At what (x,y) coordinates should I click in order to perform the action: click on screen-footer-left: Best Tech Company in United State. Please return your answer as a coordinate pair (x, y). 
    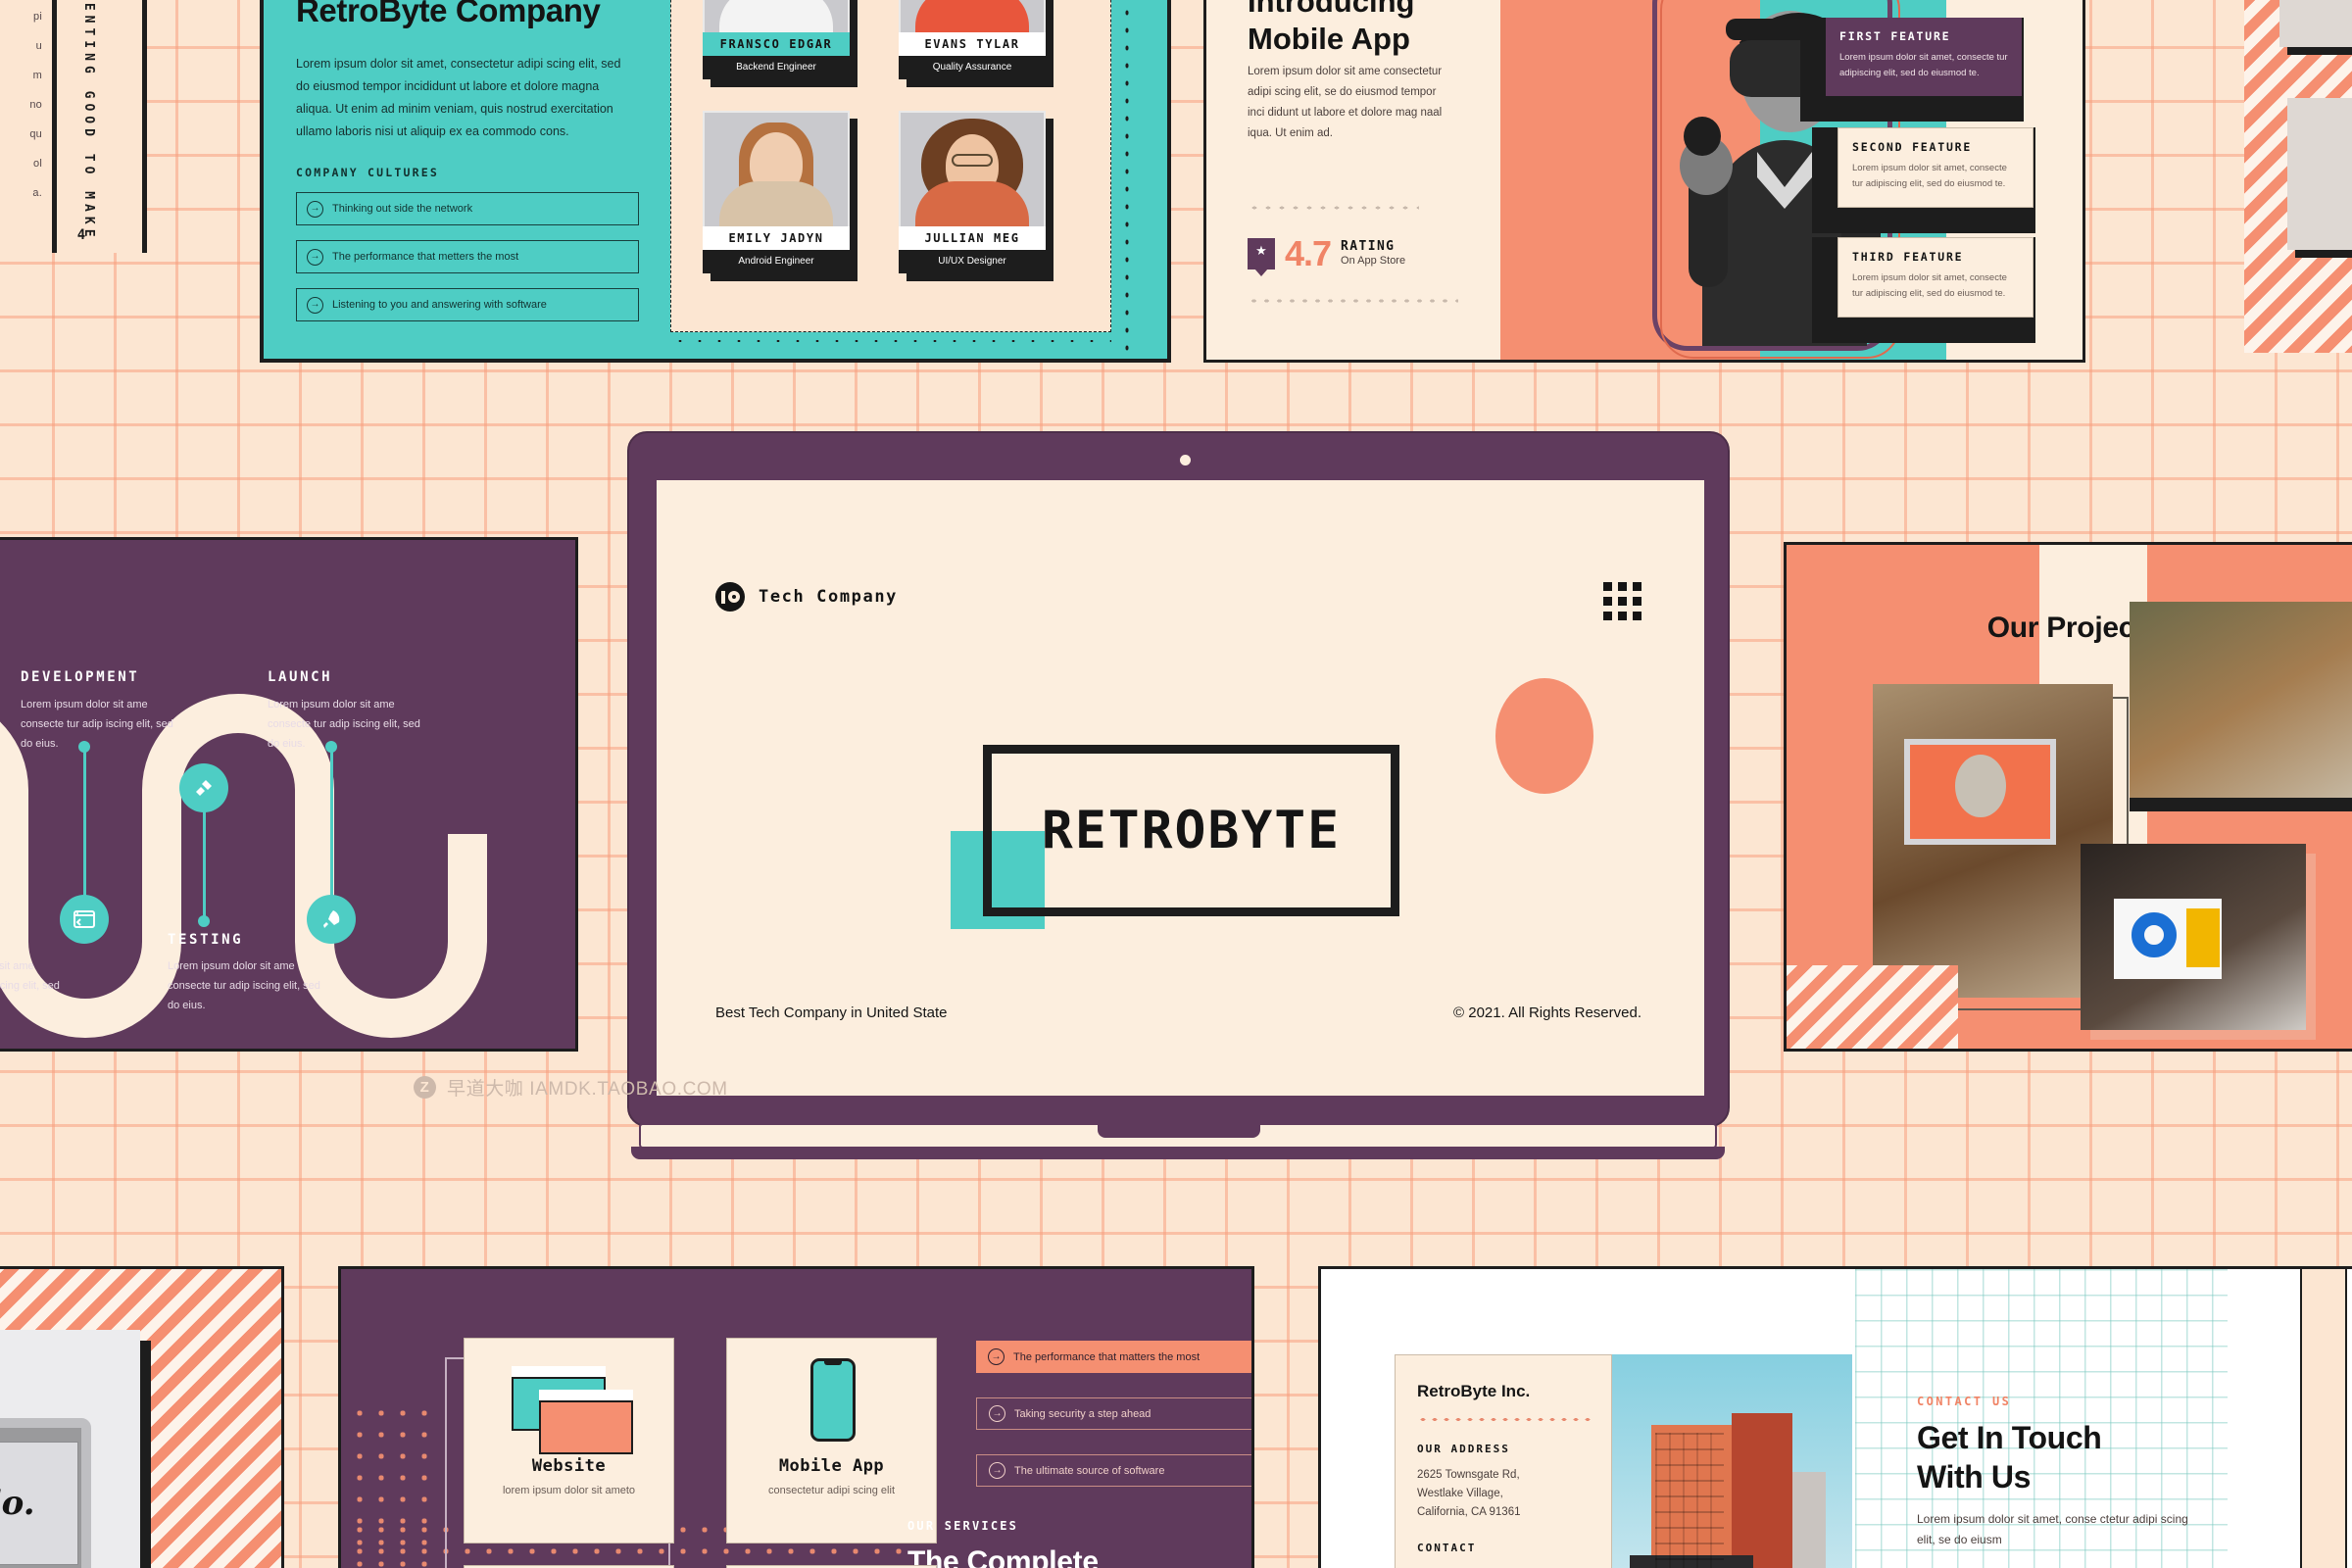
    Looking at the image, I should click on (831, 1012).